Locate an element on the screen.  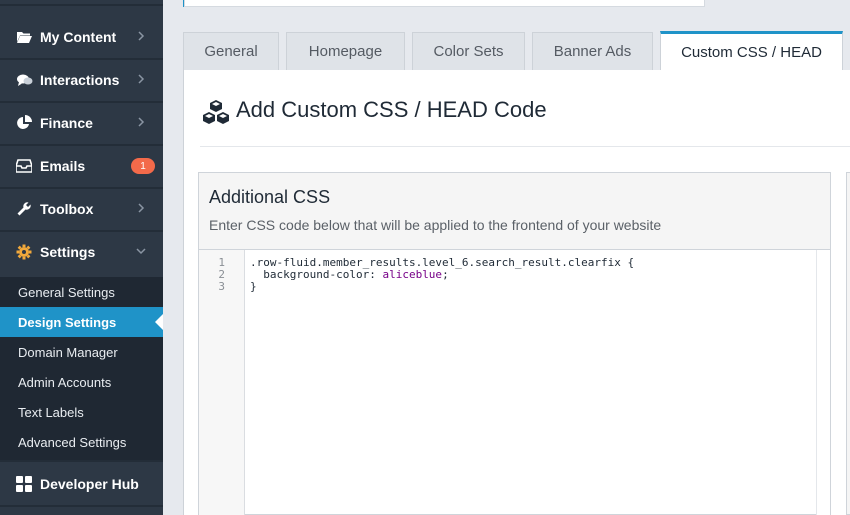
sidebar-item-toolbox: Toolbox is located at coordinates (81, 208).